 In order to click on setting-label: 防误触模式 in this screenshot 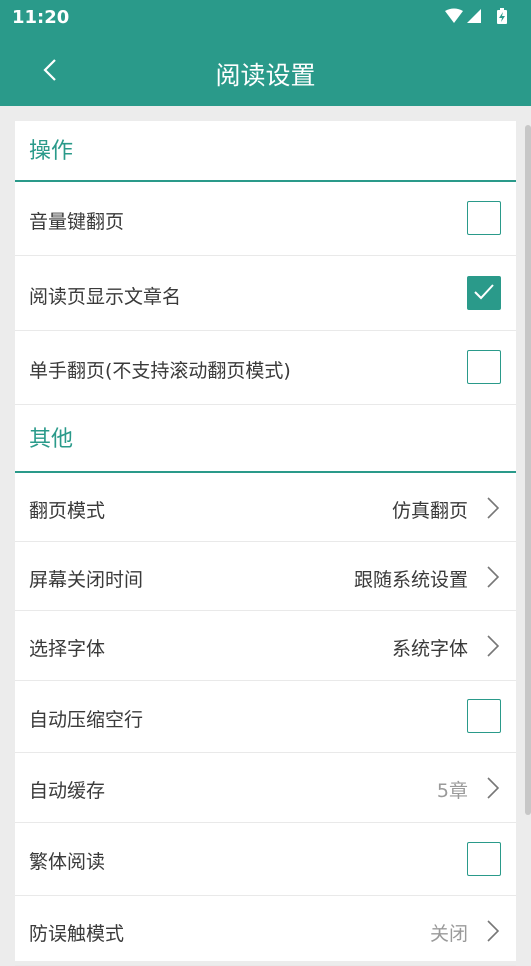, I will do `click(77, 934)`.